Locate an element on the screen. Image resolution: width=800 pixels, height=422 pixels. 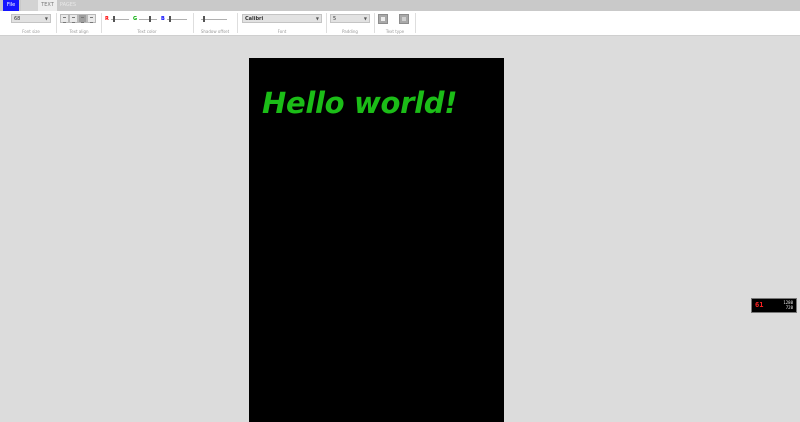
padding-group: 5 ▼ Padding is located at coordinates (350, 23).